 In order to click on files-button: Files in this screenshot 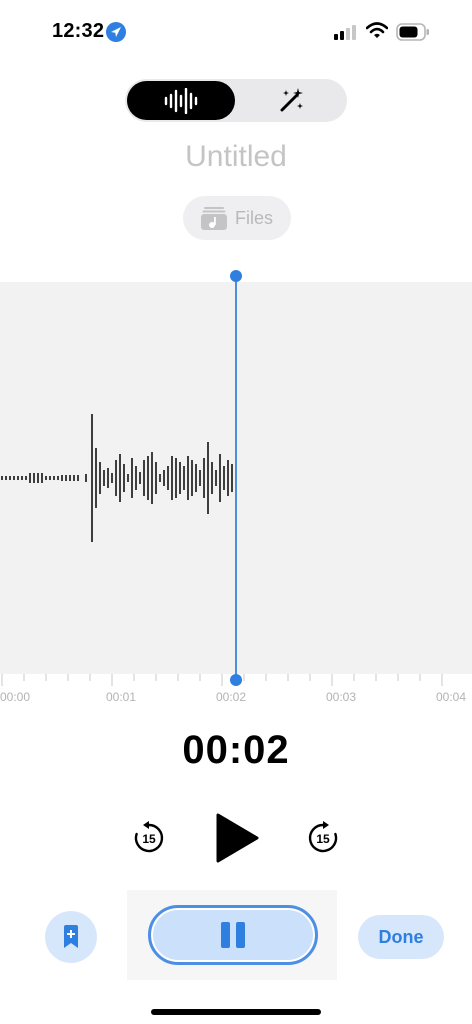, I will do `click(237, 218)`.